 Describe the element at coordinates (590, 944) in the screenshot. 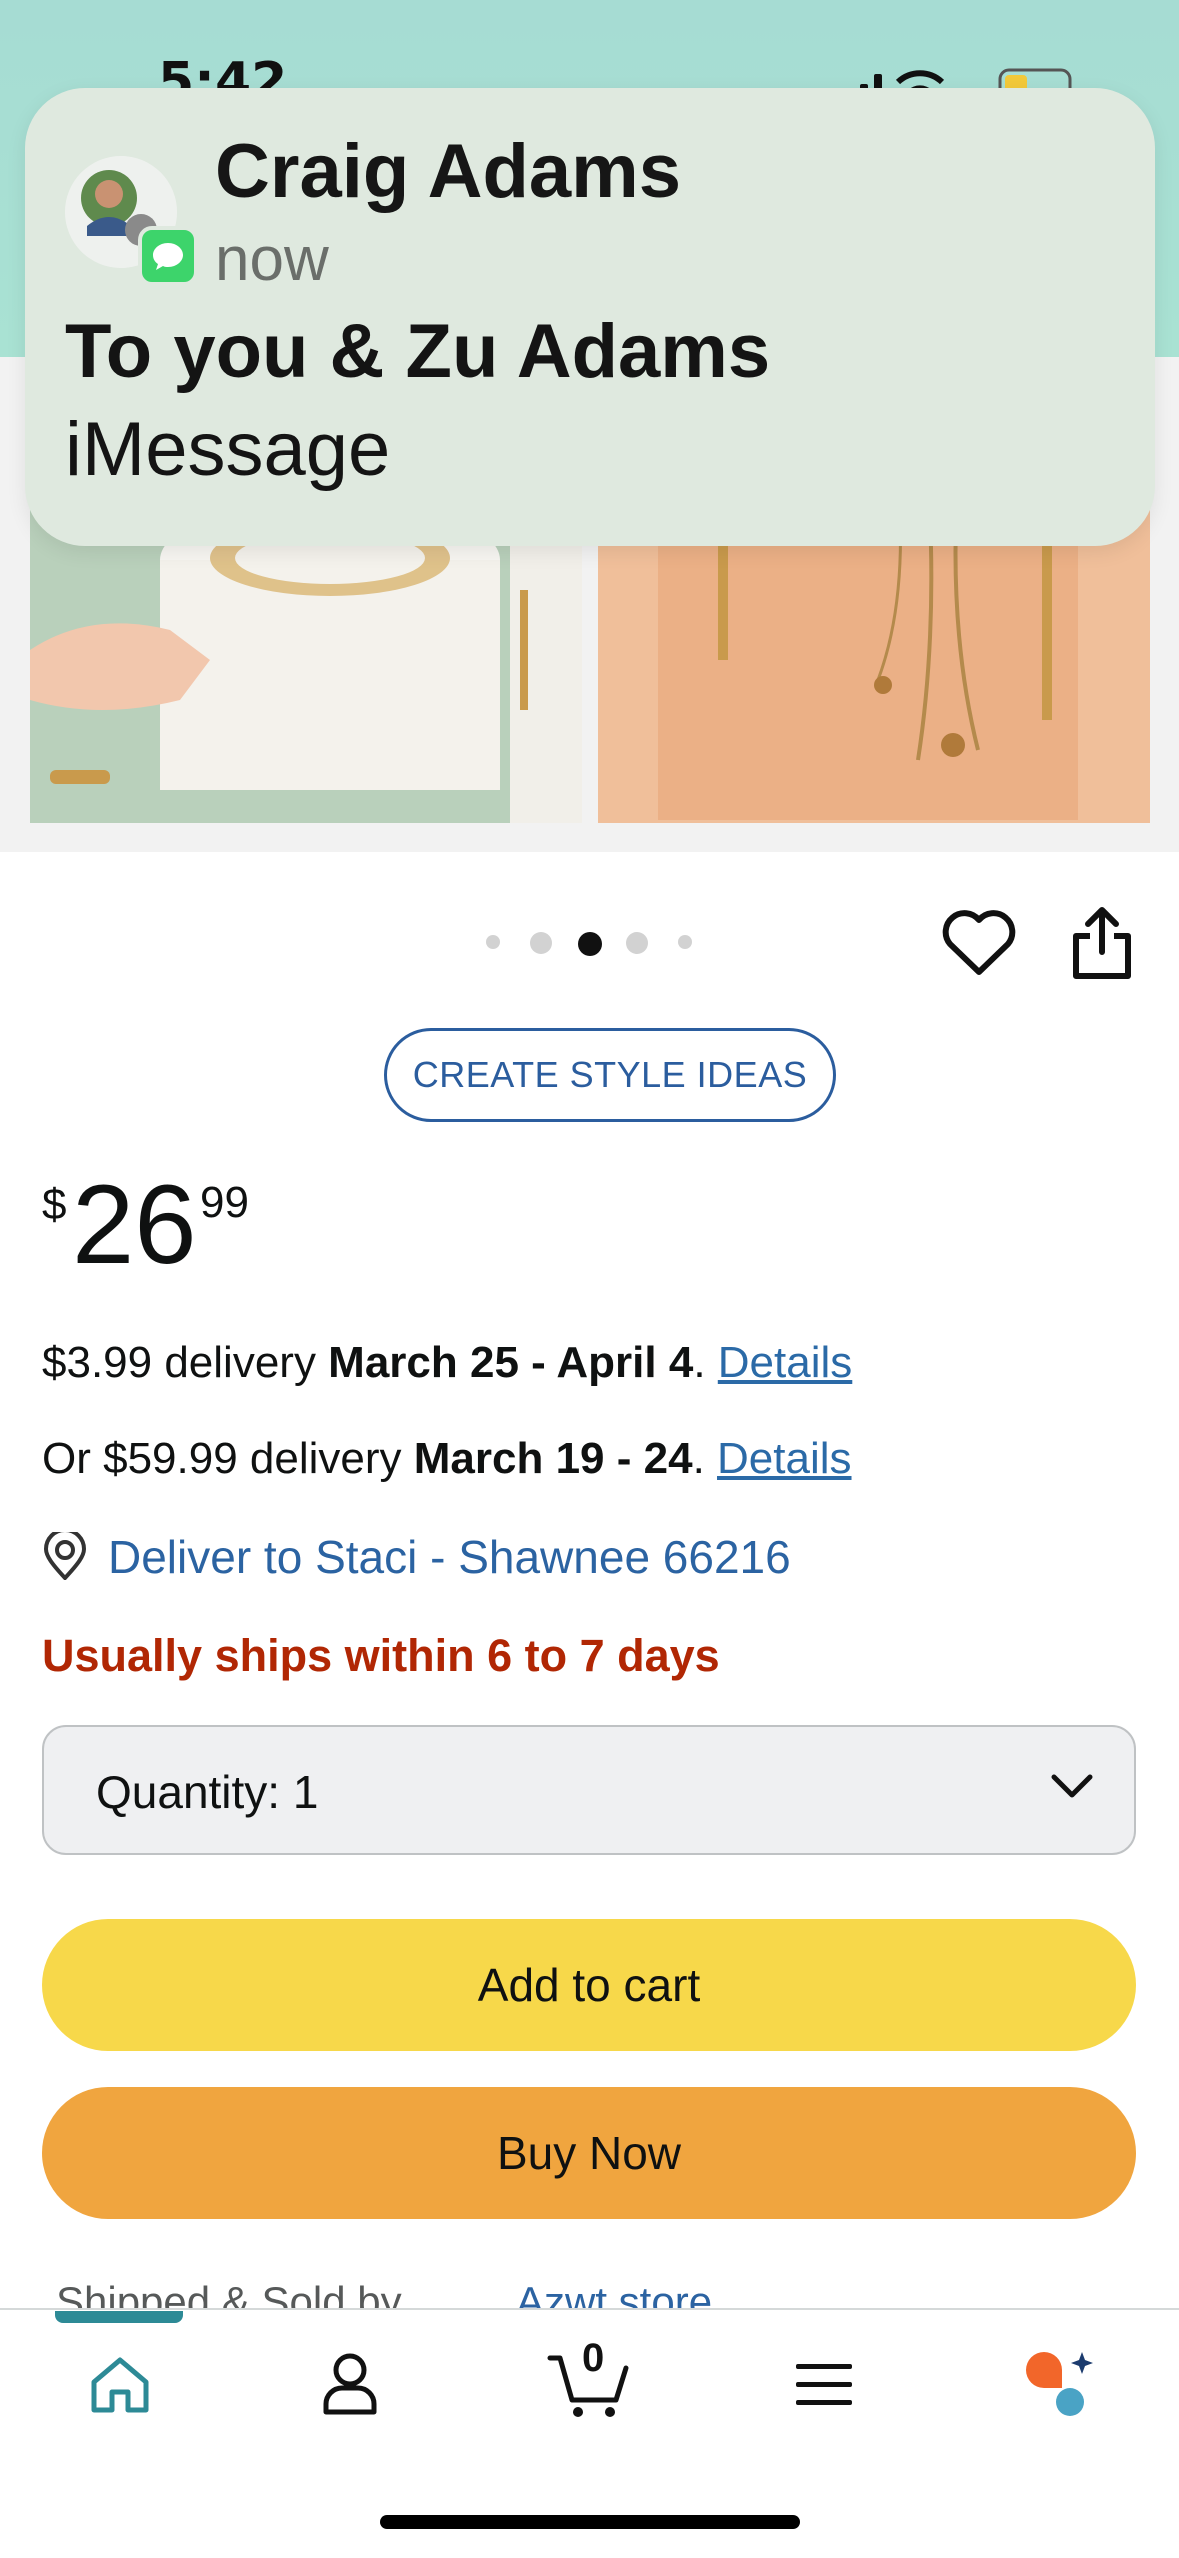

I see `gallery-dot-active` at that location.